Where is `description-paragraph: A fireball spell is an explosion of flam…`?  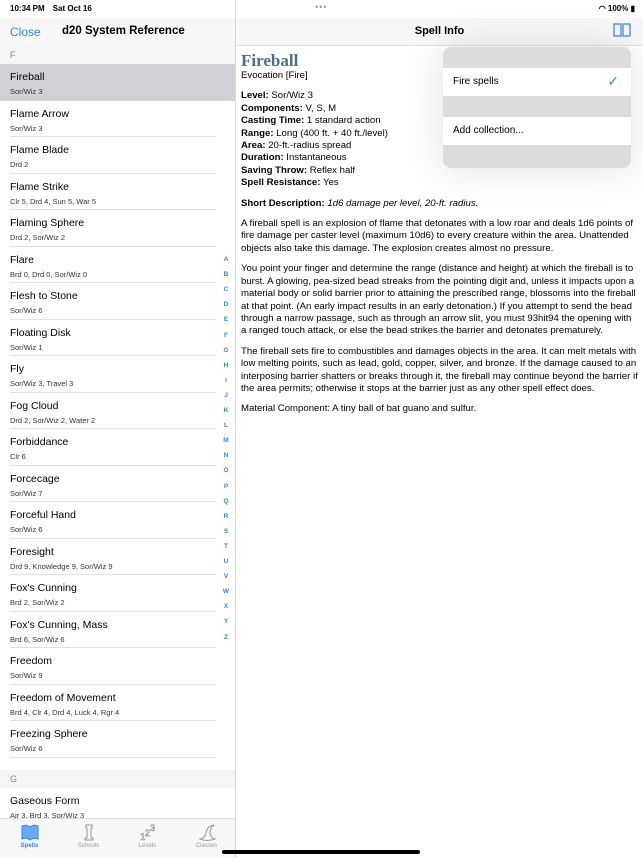
description-paragraph: A fireball spell is an explosion of flam… is located at coordinates (437, 236).